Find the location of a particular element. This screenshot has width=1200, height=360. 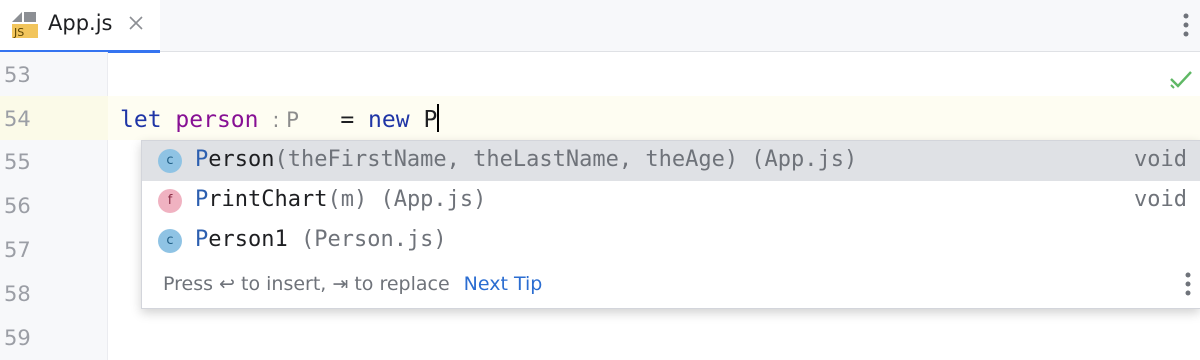

tab-label: App.js is located at coordinates (80, 23).